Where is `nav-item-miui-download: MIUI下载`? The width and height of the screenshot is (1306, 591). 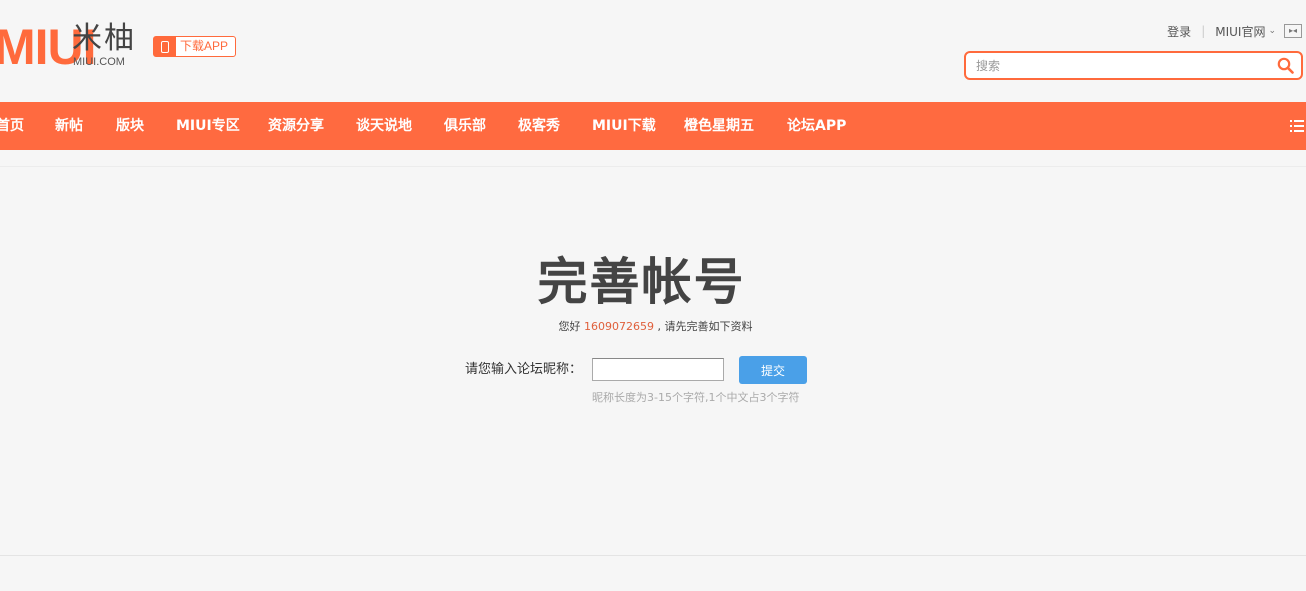 nav-item-miui-download: MIUI下载 is located at coordinates (624, 126).